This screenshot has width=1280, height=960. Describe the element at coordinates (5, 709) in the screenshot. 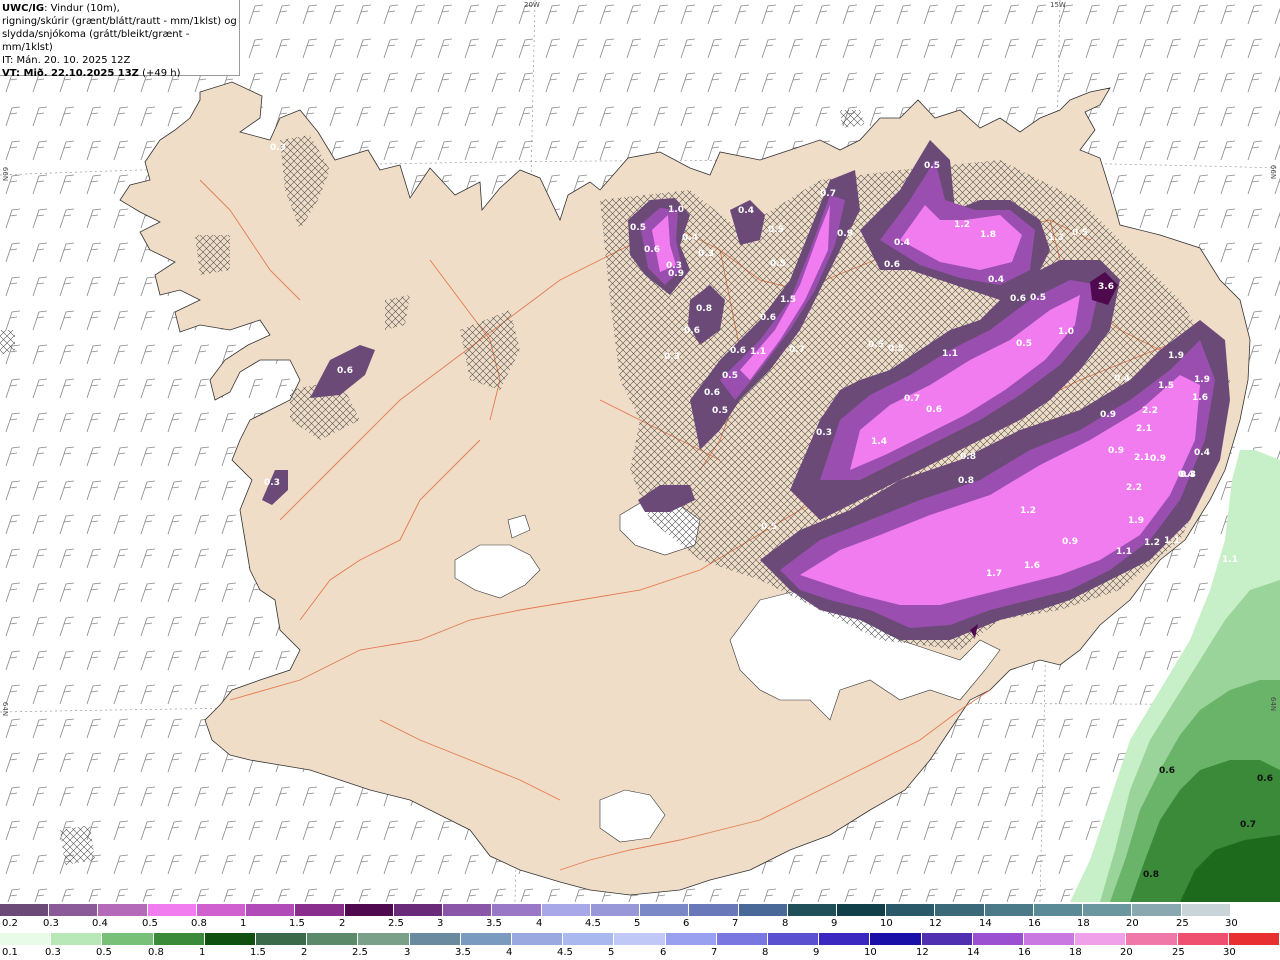

I see `lat-label-64n-left: 64N` at that location.